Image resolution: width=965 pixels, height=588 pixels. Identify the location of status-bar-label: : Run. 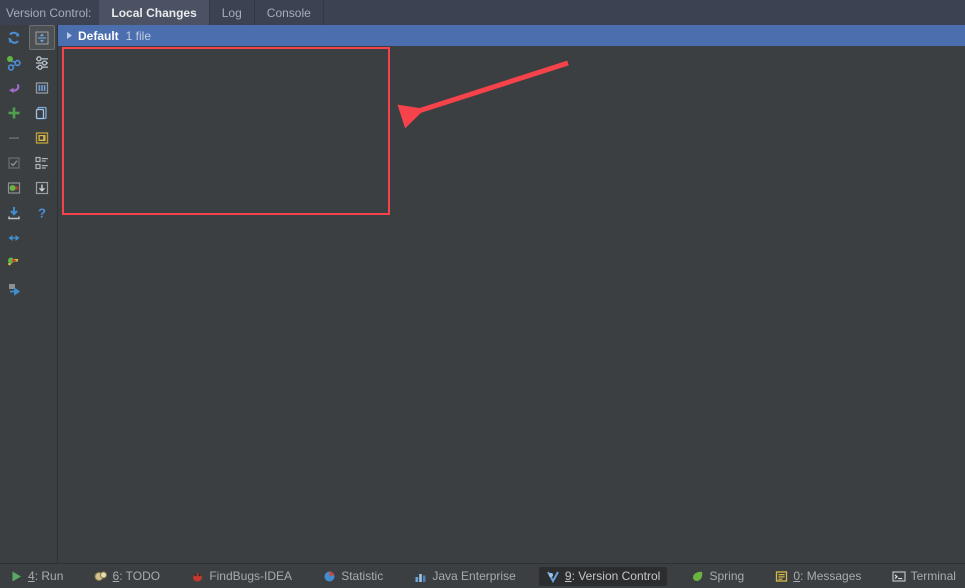
(49, 576).